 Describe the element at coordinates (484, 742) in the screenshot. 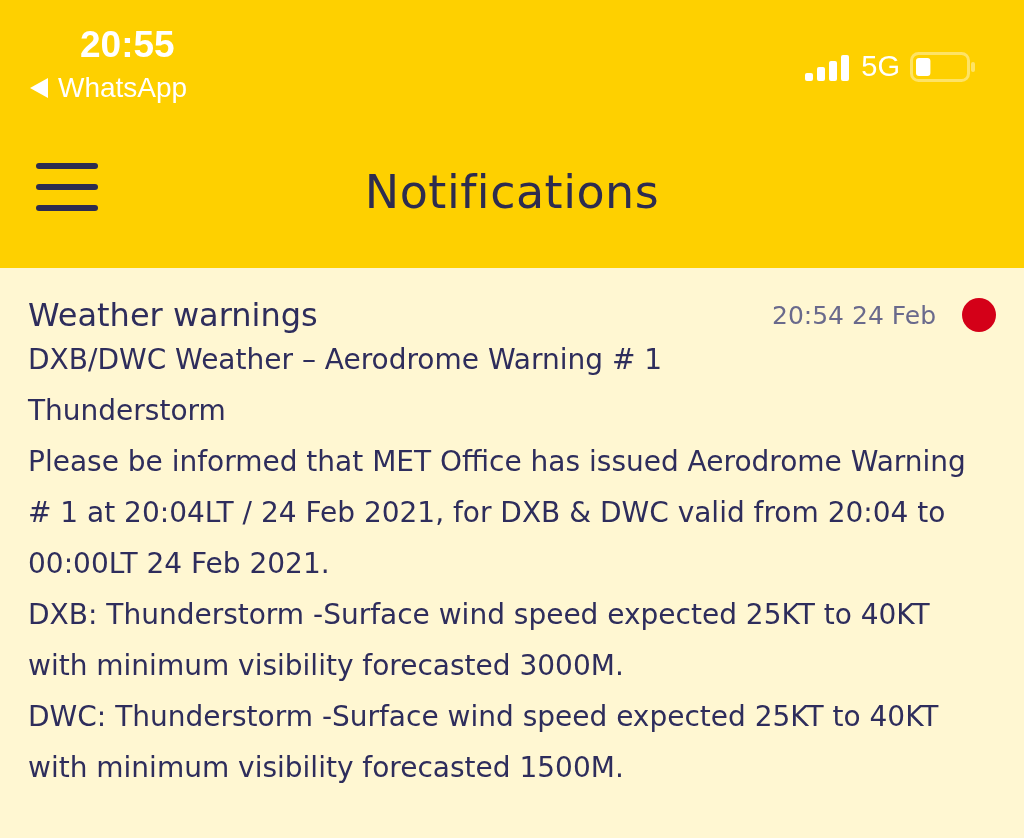

I see `notification-text: DWC: Thunderstorm -Surface wind speed expected 25KT to 40KT with minimum visibility forecasted 1500M.` at that location.